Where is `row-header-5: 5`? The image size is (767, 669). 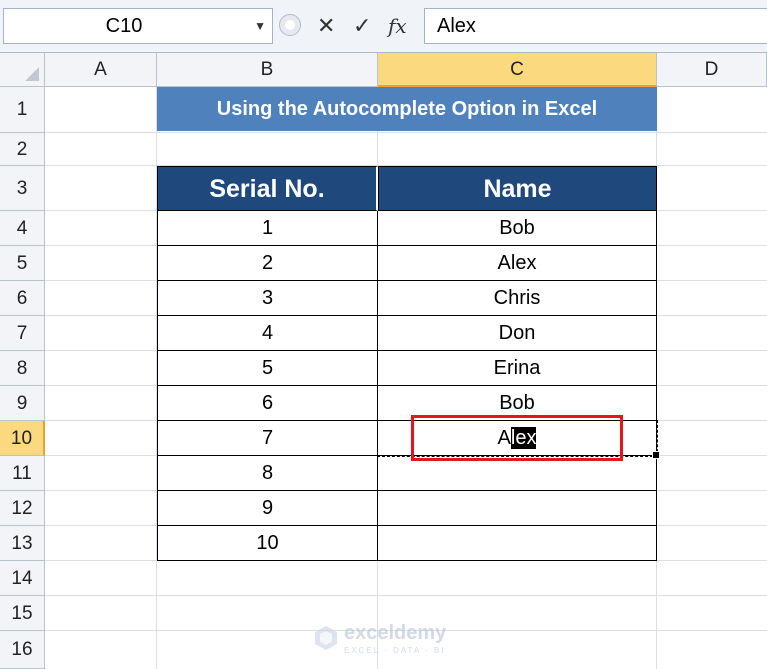 row-header-5: 5 is located at coordinates (22, 263).